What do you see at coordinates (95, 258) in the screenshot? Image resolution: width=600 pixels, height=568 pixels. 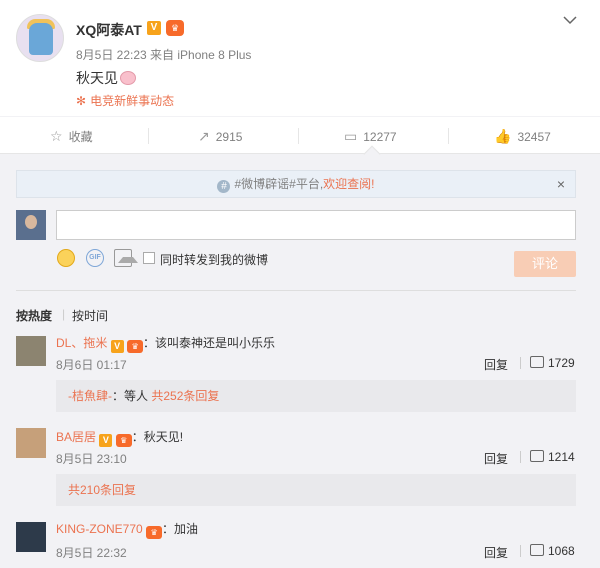 I see `gif-icon: GIF` at bounding box center [95, 258].